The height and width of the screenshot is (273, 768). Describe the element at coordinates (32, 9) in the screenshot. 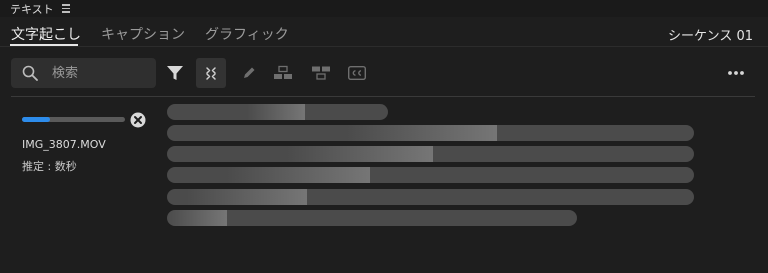

I see `panel-title: テキスト` at that location.